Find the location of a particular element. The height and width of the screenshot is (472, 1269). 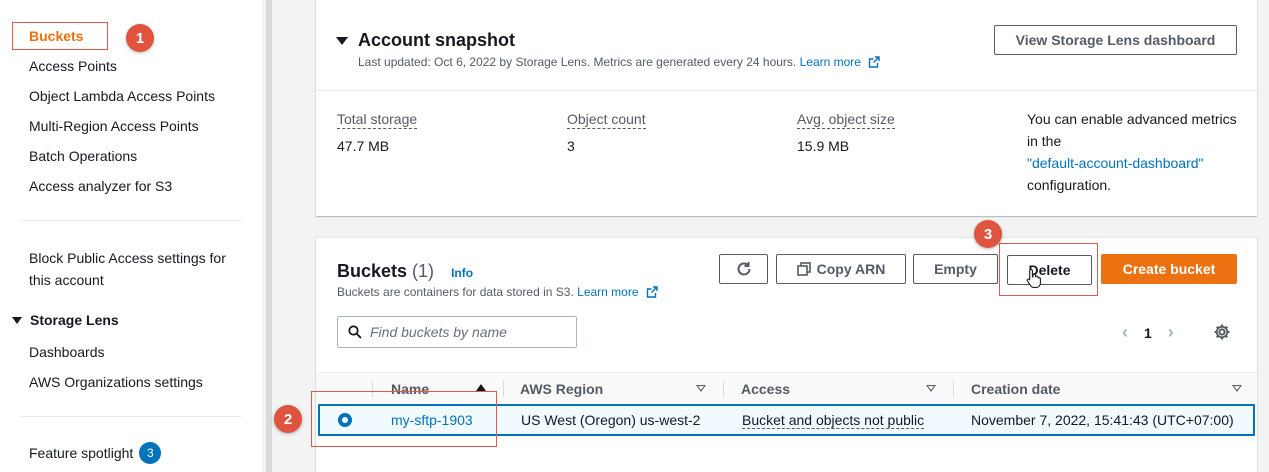

search-input is located at coordinates (465, 332).